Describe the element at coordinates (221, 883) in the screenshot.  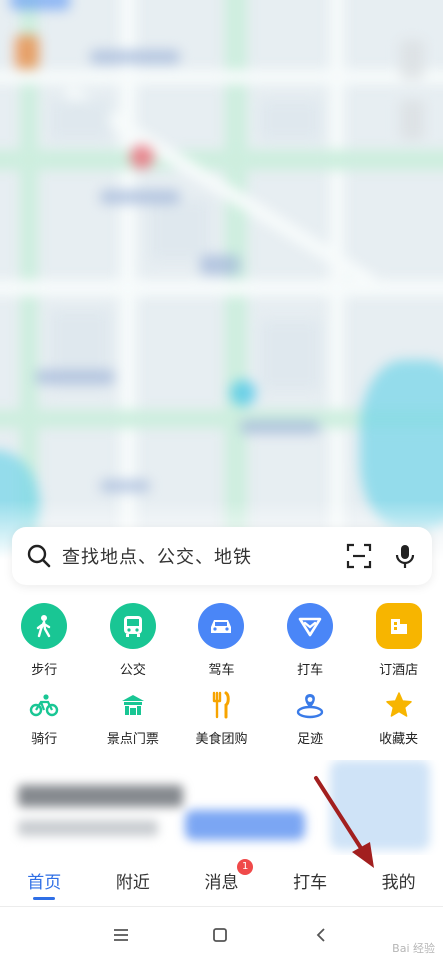
I see `tab-label: 消息` at that location.